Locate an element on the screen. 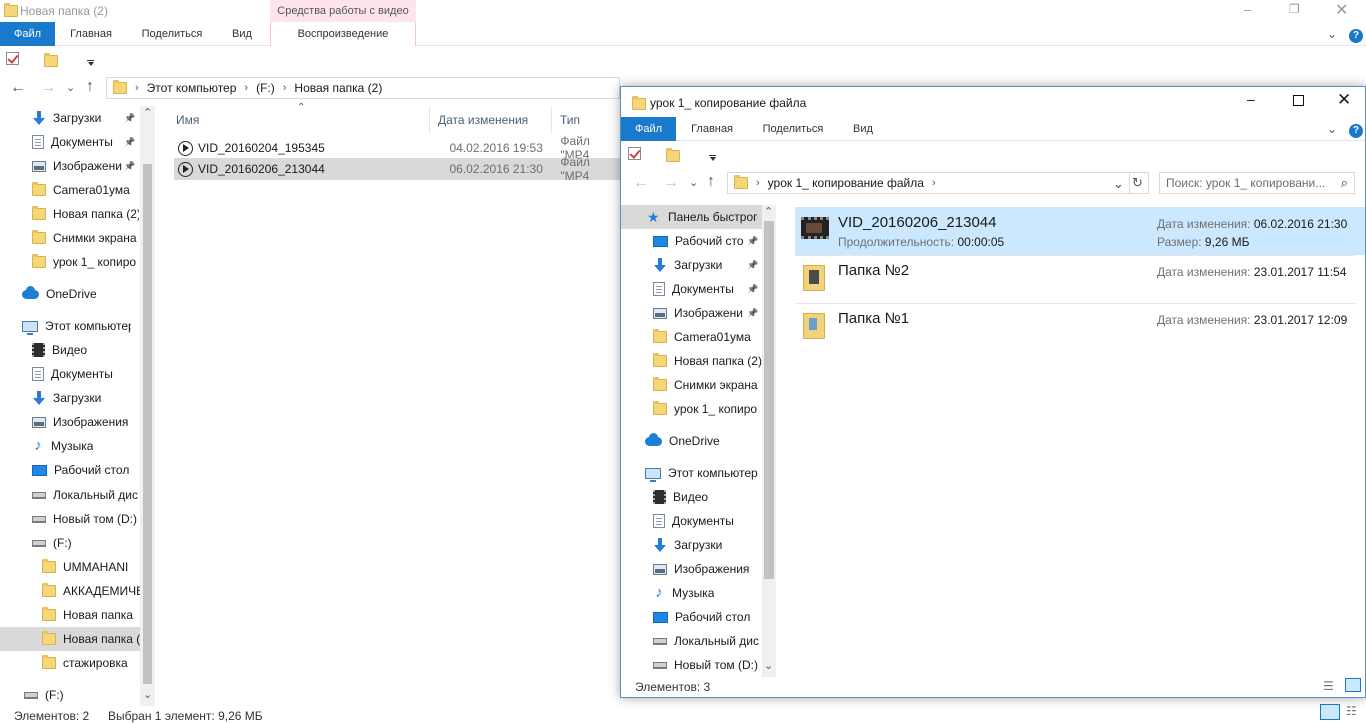 This screenshot has height=723, width=1366. breadcrumb-this-pc: Этот компьютер is located at coordinates (192, 88).